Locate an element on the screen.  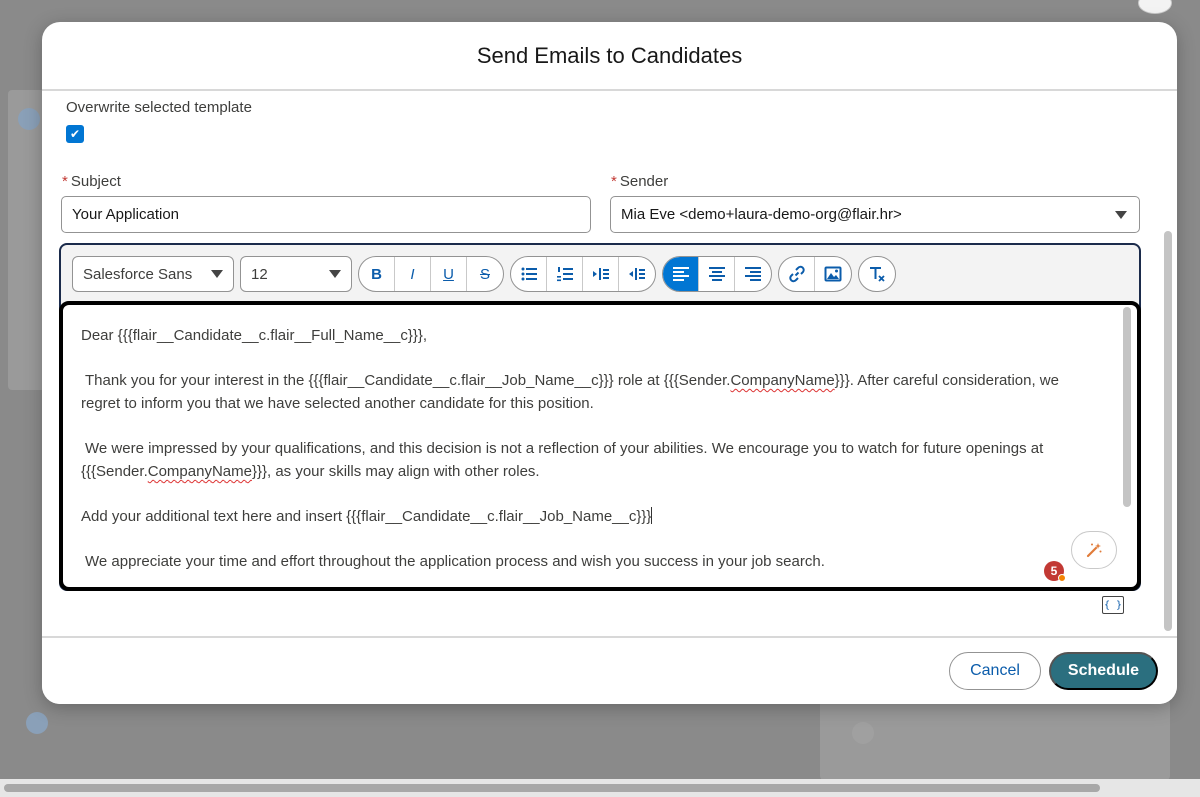
indent-icon is located at coordinates (600, 274).